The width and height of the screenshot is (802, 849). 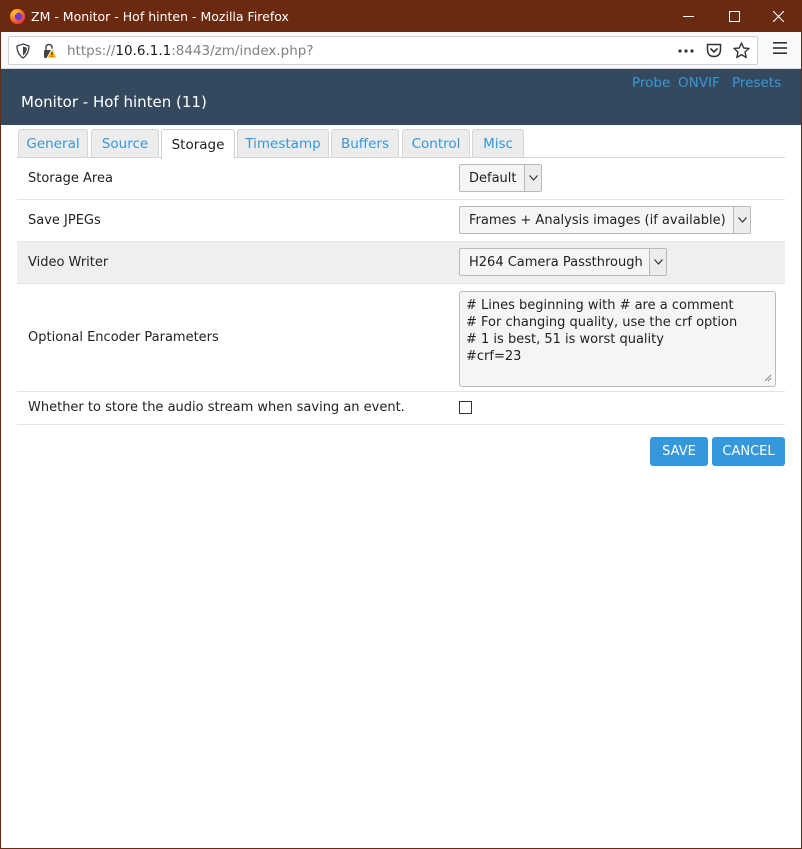 I want to click on tab-control: Control, so click(x=436, y=143).